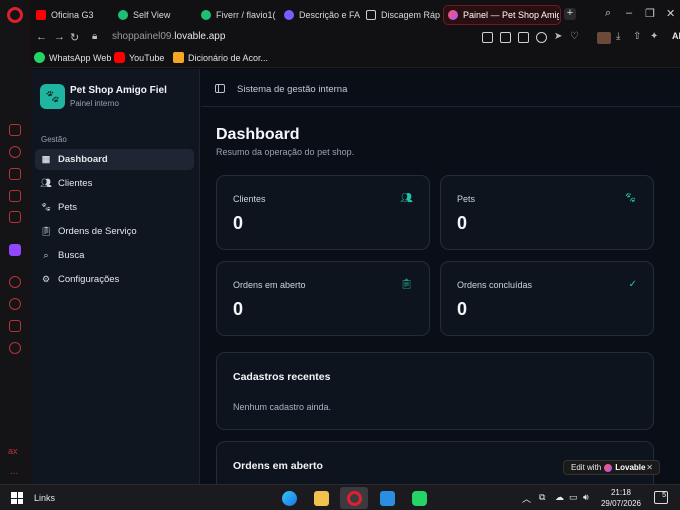 The width and height of the screenshot is (680, 510). I want to click on tab-fiverr: Fiverr / flavio1(, so click(237, 15).